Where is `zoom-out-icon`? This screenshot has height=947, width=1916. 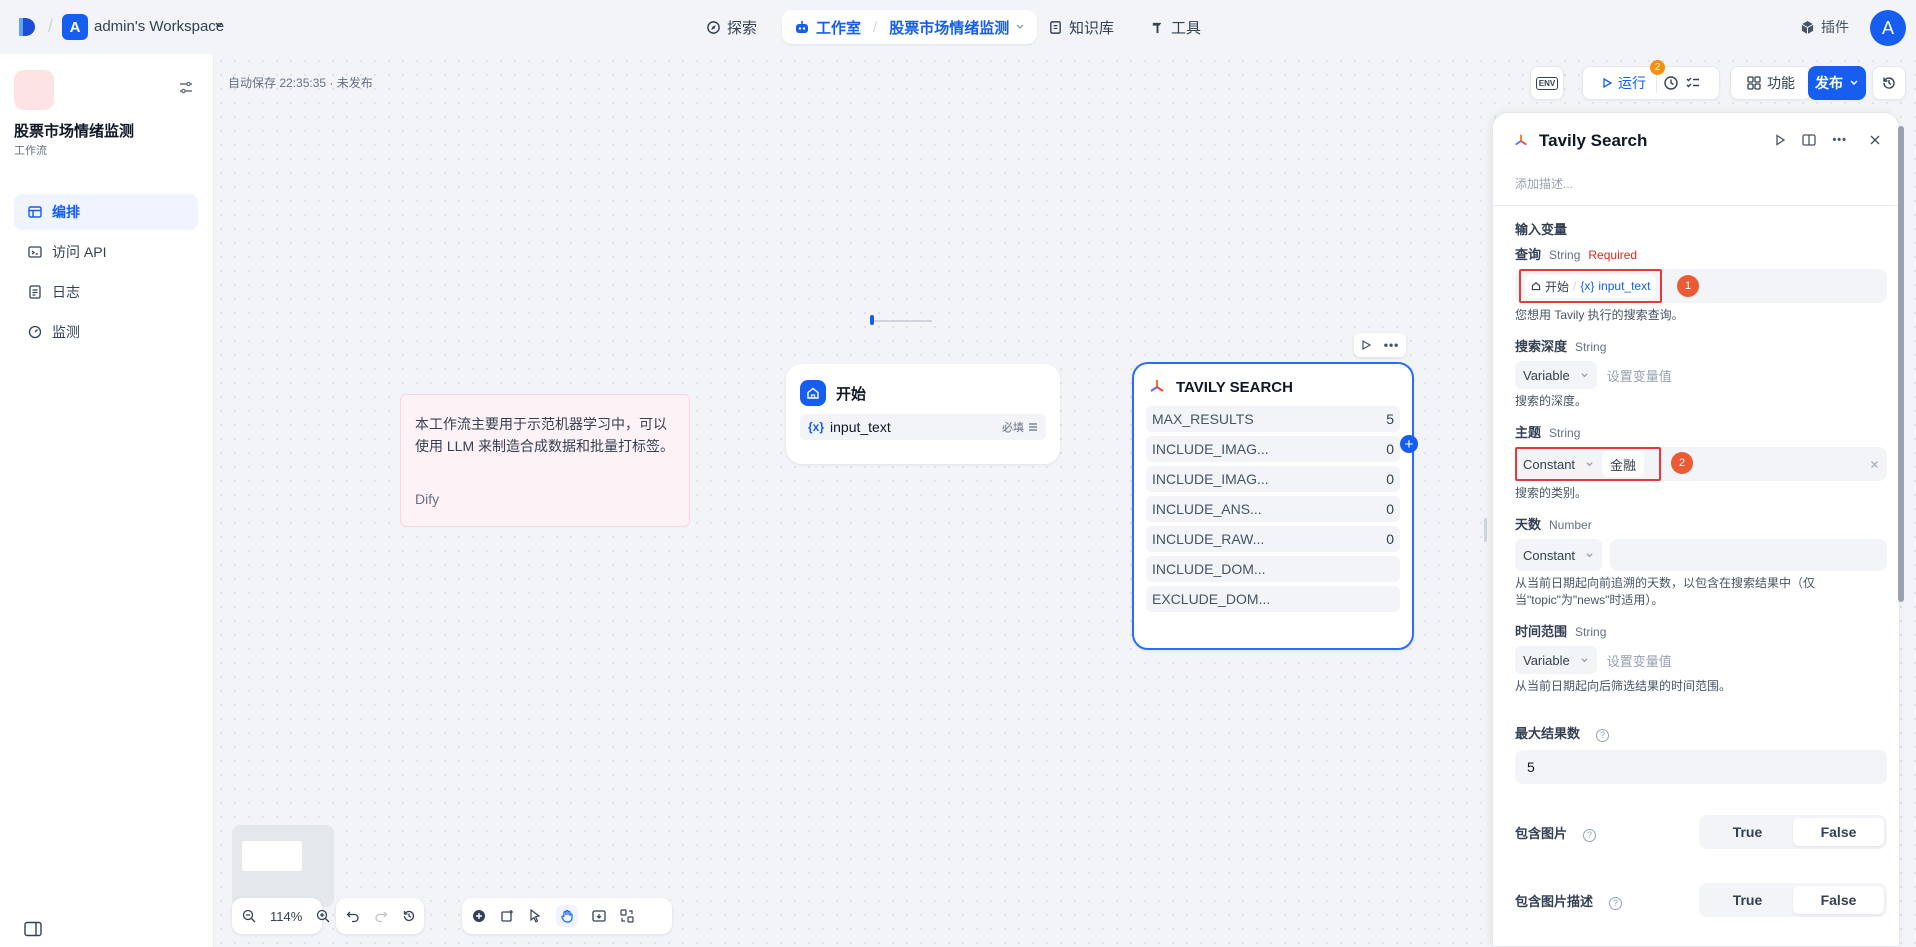 zoom-out-icon is located at coordinates (249, 916).